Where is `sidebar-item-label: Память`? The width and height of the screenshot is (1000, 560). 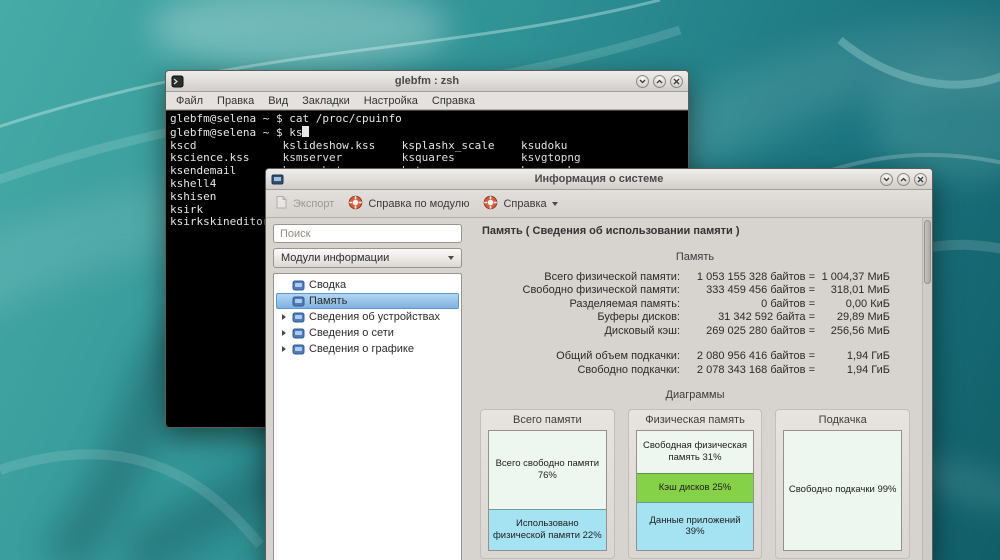 sidebar-item-label: Память is located at coordinates (328, 301).